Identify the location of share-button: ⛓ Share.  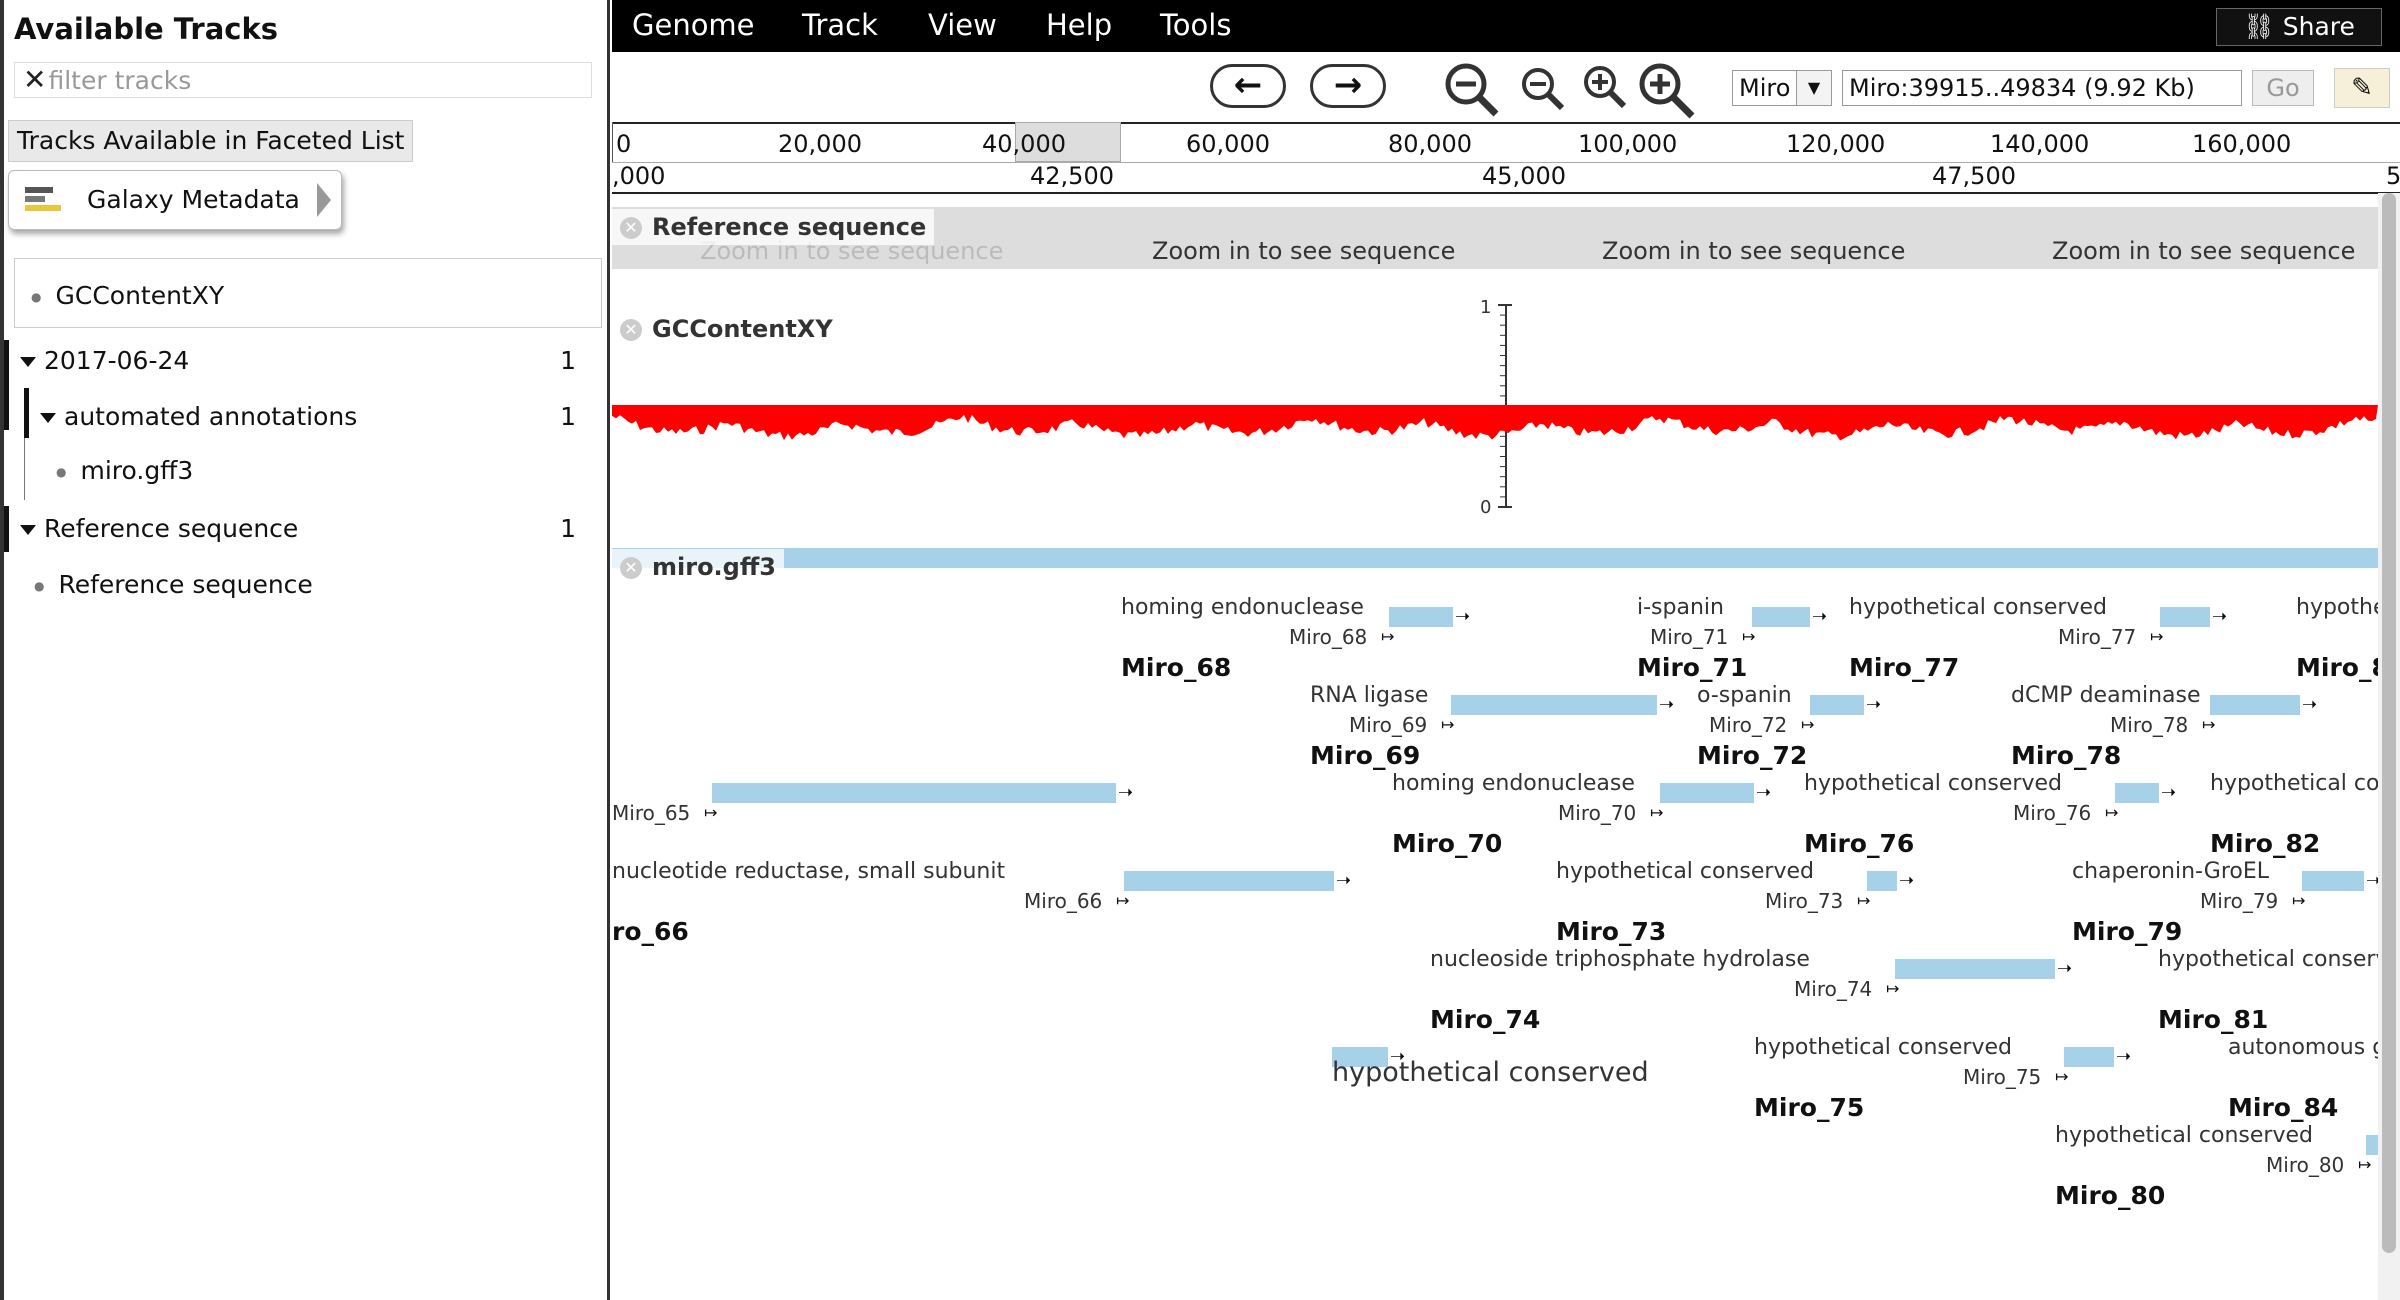
(2299, 27).